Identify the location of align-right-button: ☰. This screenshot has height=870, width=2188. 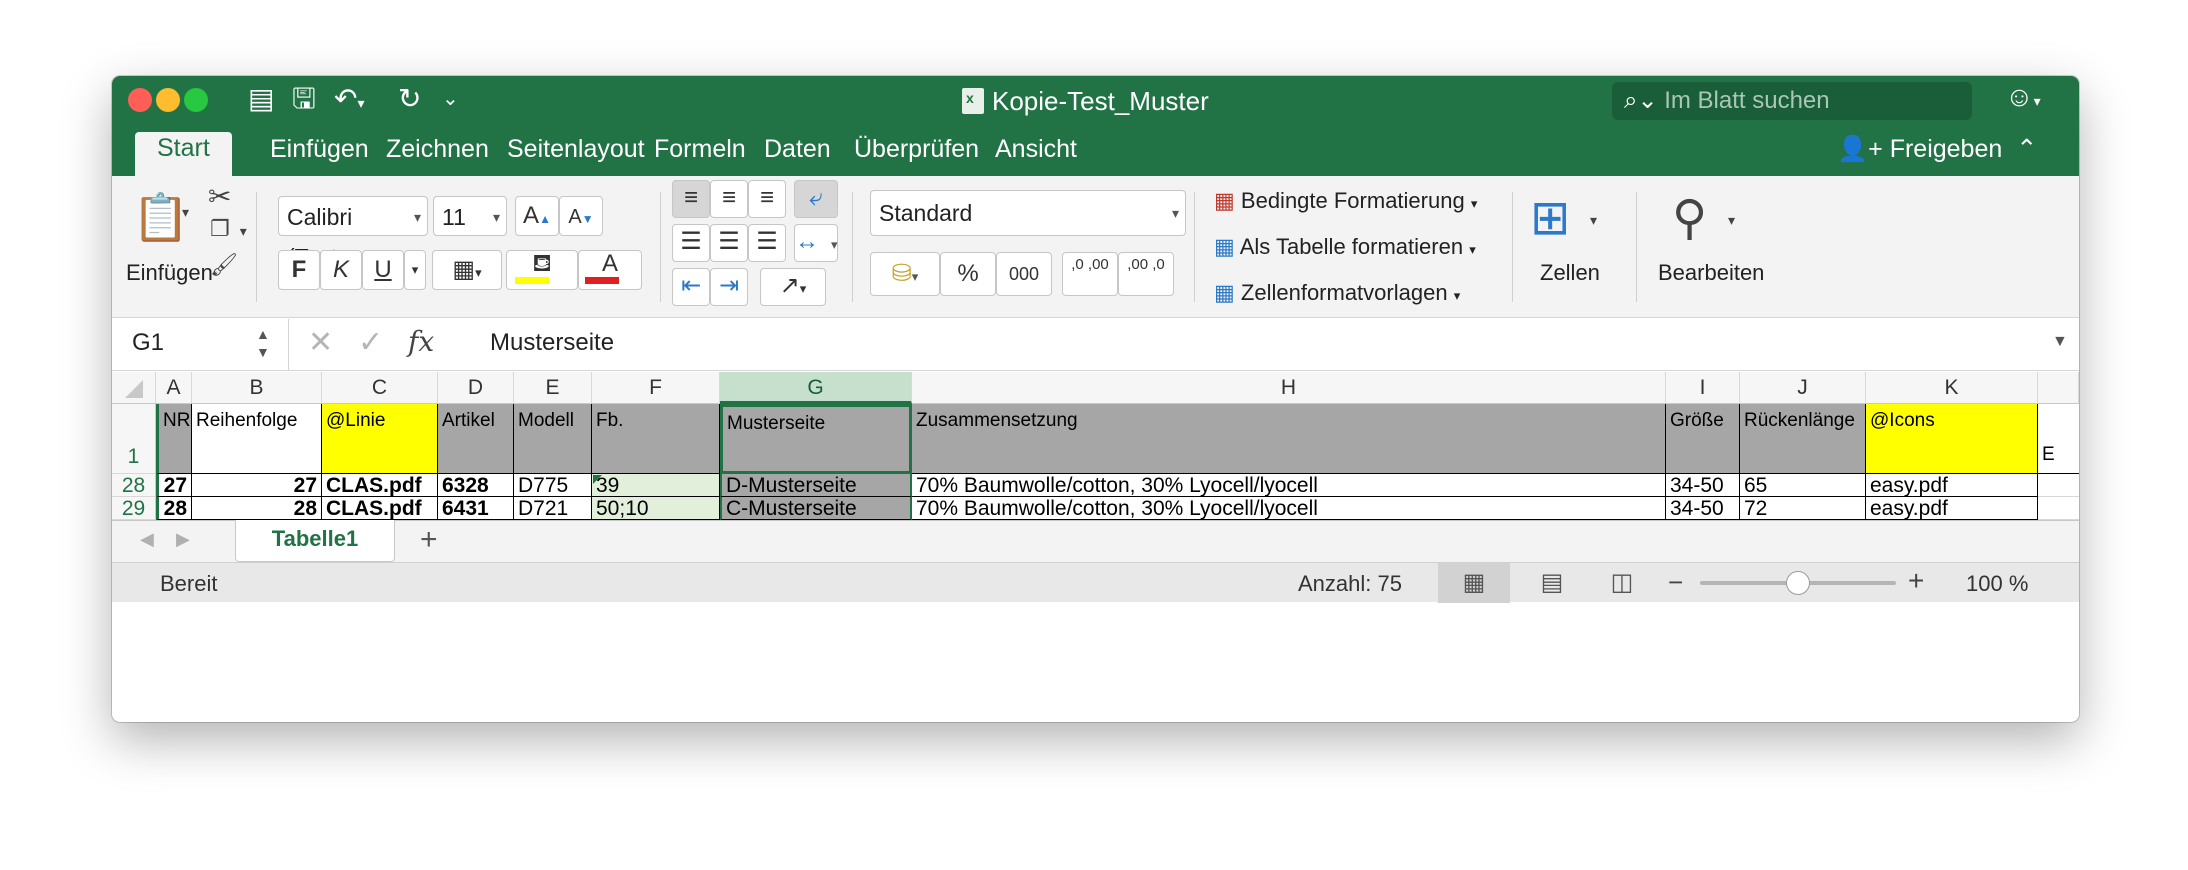
(767, 243).